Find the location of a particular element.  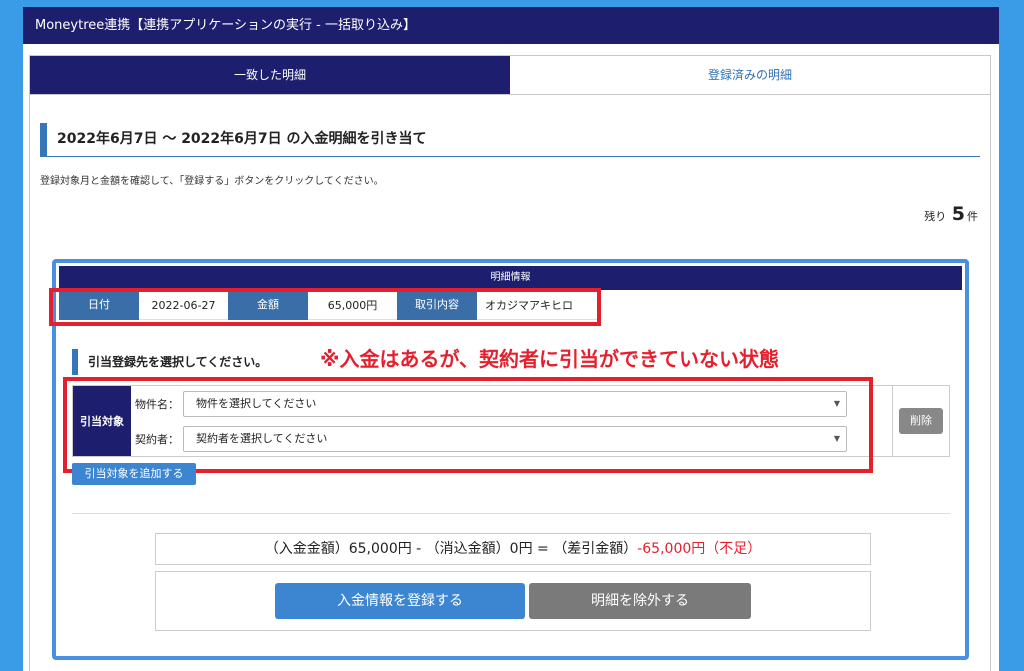

remaining-count: 残り 5件 is located at coordinates (951, 214).